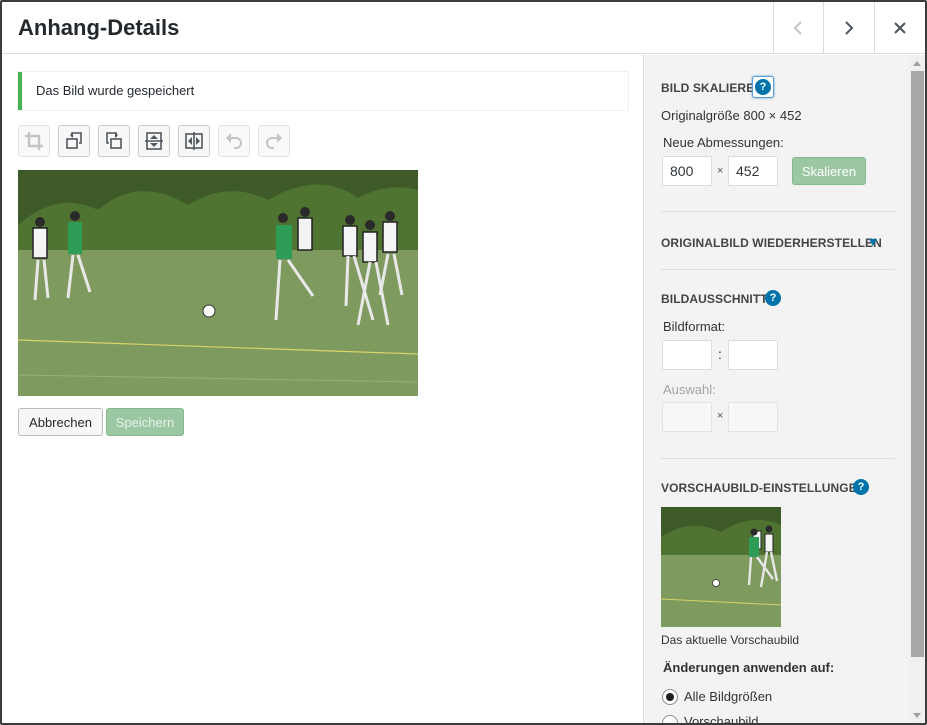 The image size is (927, 725). Describe the element at coordinates (829, 171) in the screenshot. I see `scale-button: Skalieren` at that location.